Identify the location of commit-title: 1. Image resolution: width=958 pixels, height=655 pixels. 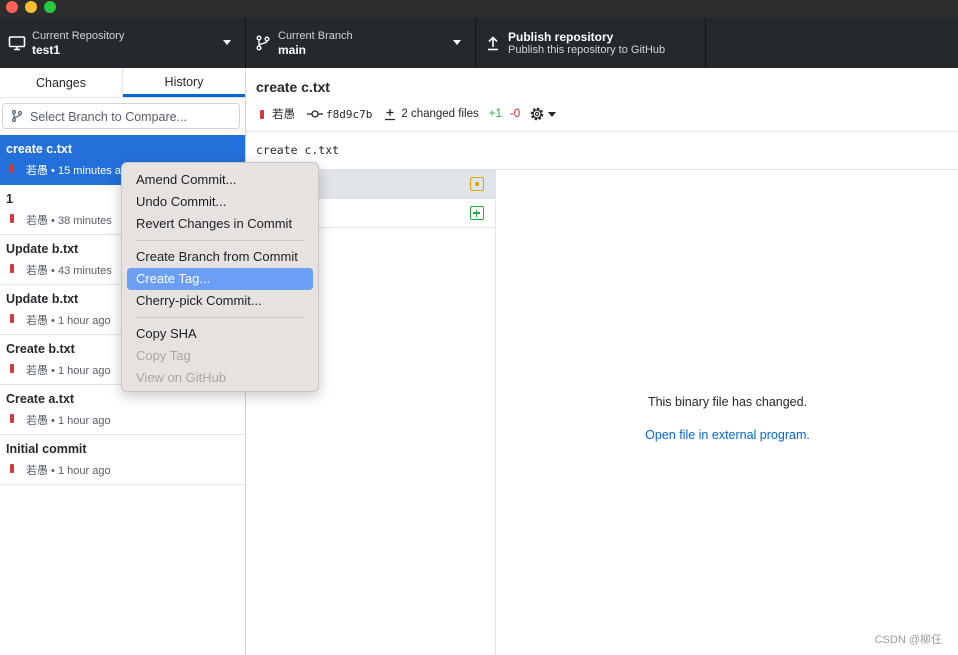
(9, 199).